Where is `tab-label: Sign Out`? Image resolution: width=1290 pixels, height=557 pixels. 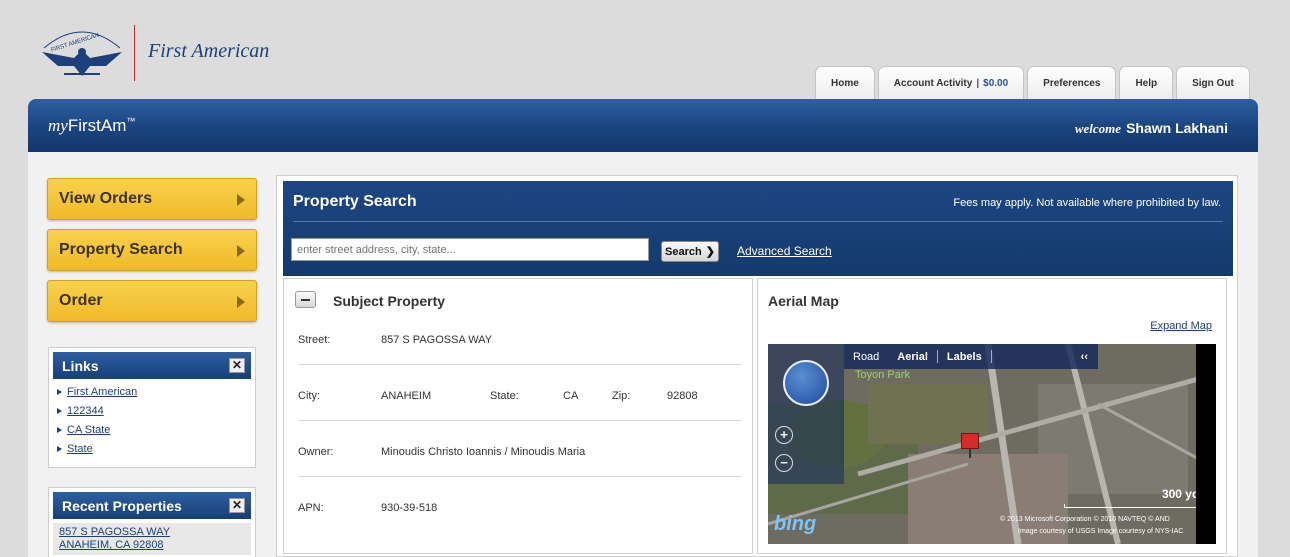
tab-label: Sign Out is located at coordinates (1213, 83).